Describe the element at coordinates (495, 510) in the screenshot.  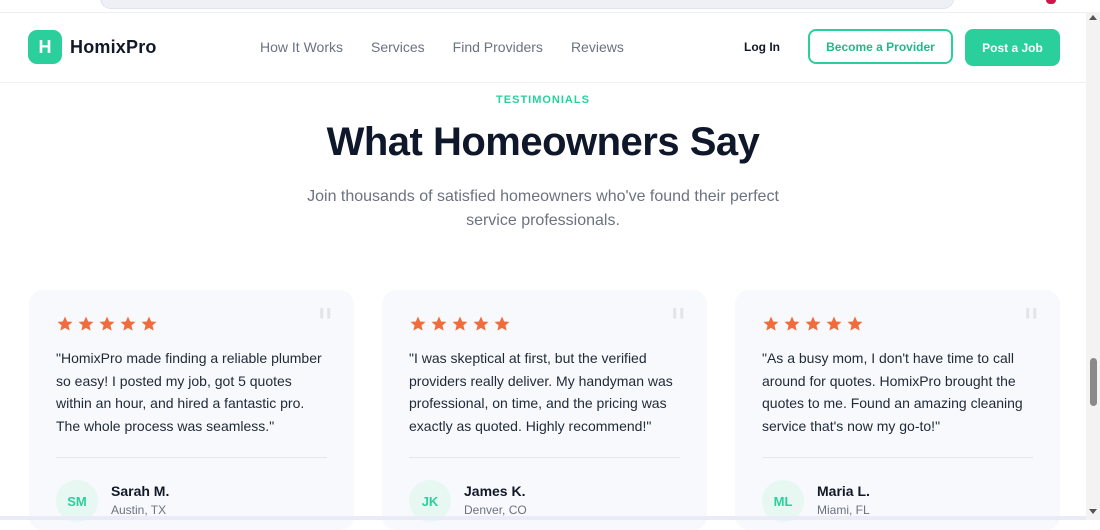
I see `author-location: Denver, CO` at that location.